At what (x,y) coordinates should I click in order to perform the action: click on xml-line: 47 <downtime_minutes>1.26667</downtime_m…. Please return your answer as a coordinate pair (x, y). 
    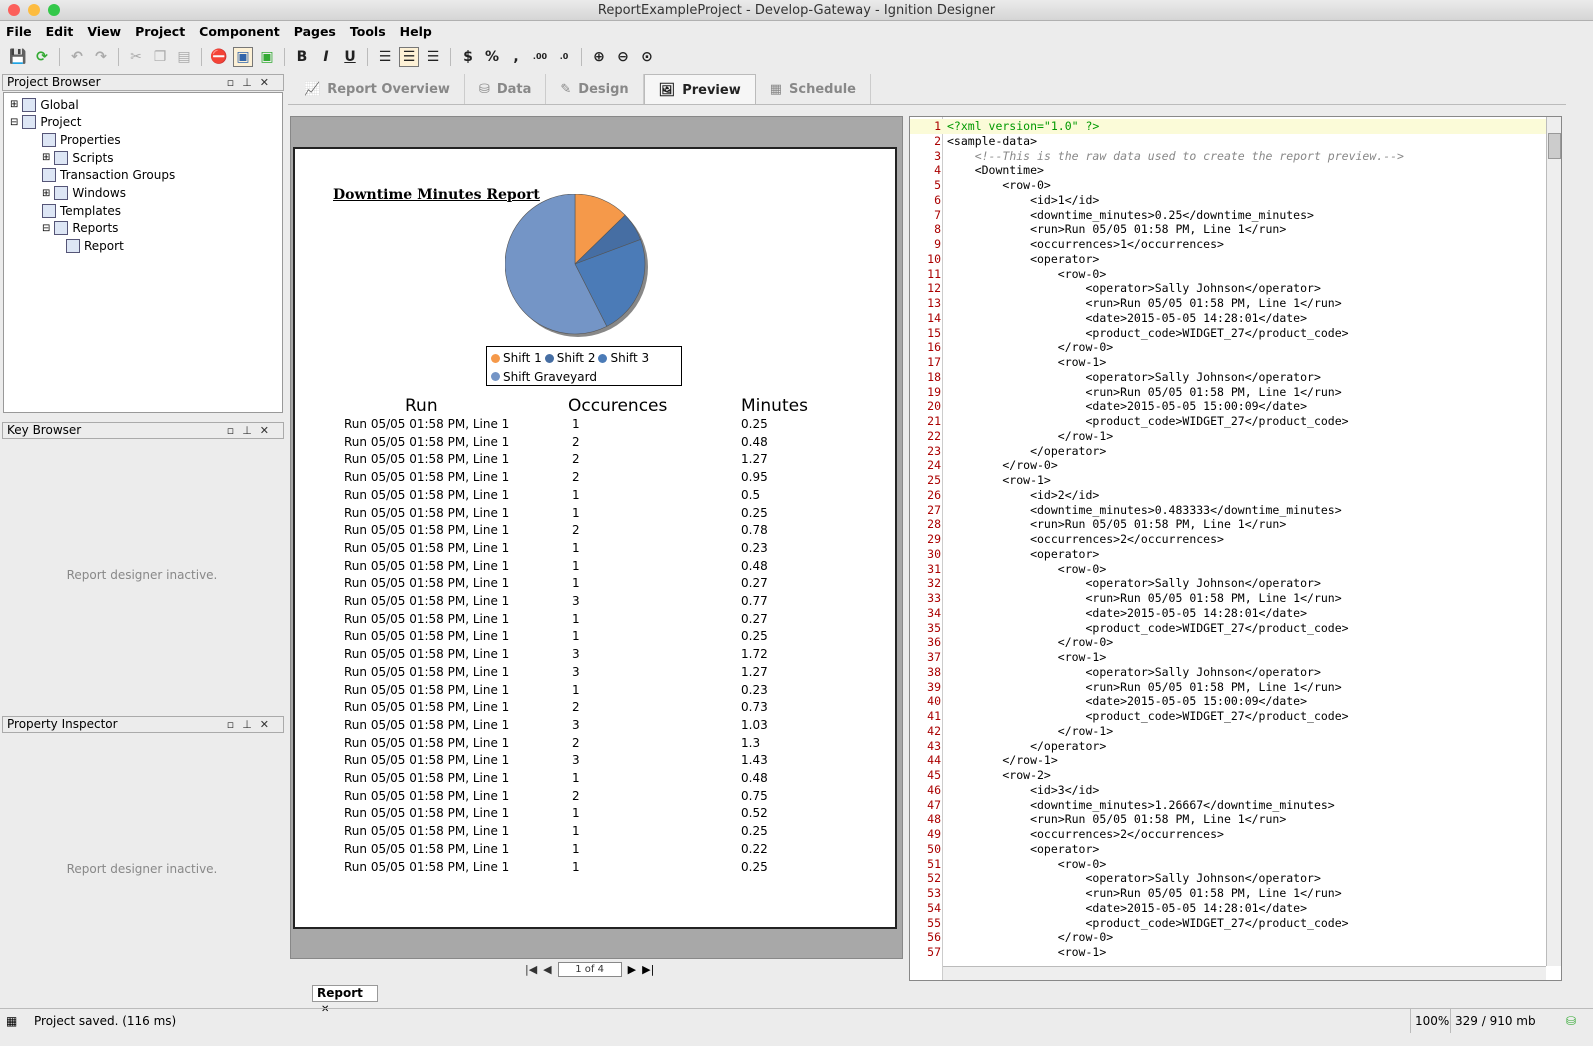
    Looking at the image, I should click on (1228, 805).